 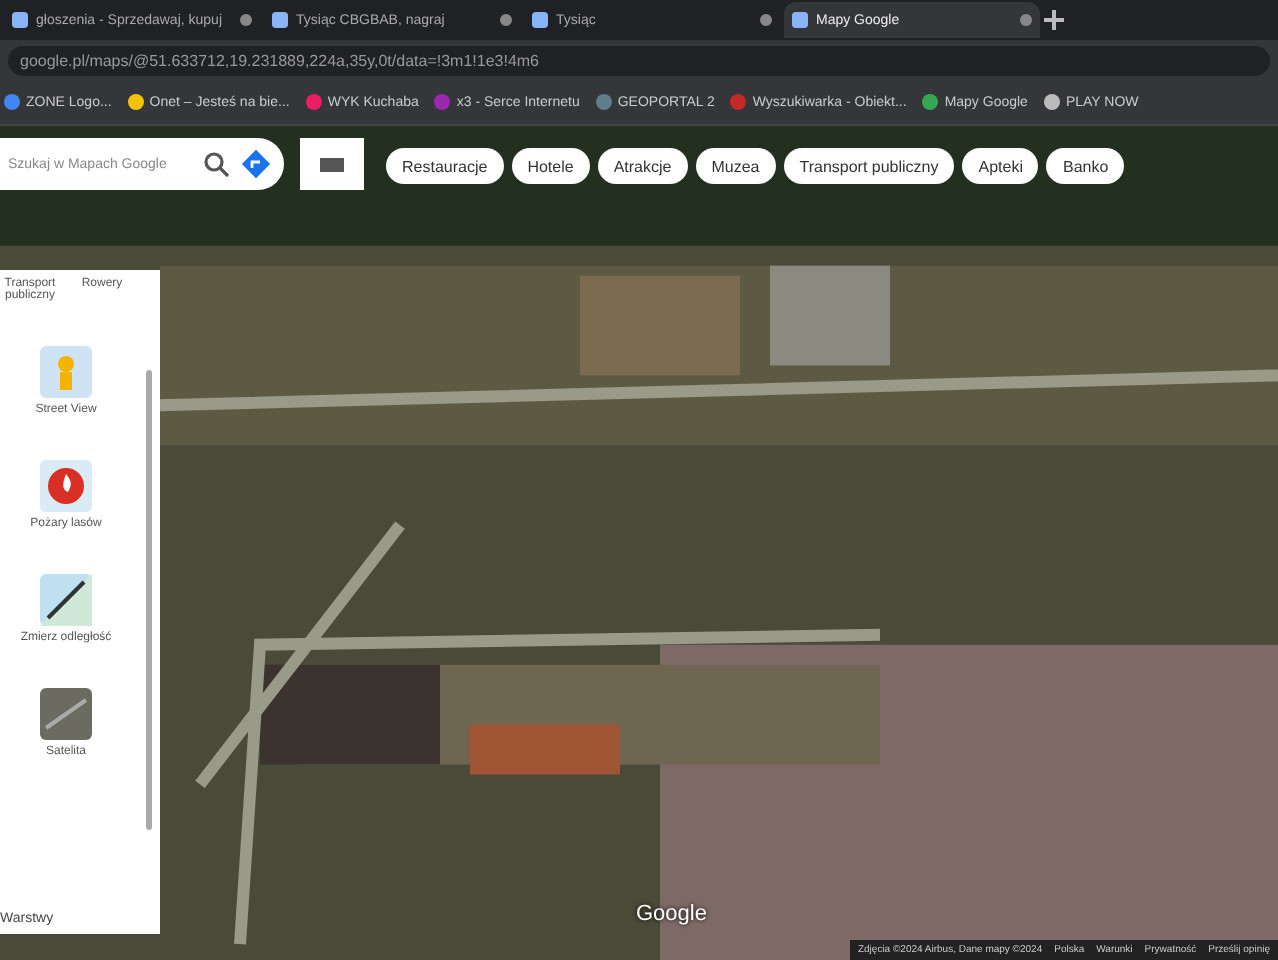 What do you see at coordinates (1000, 166) in the screenshot?
I see `category-chip: Apteki` at bounding box center [1000, 166].